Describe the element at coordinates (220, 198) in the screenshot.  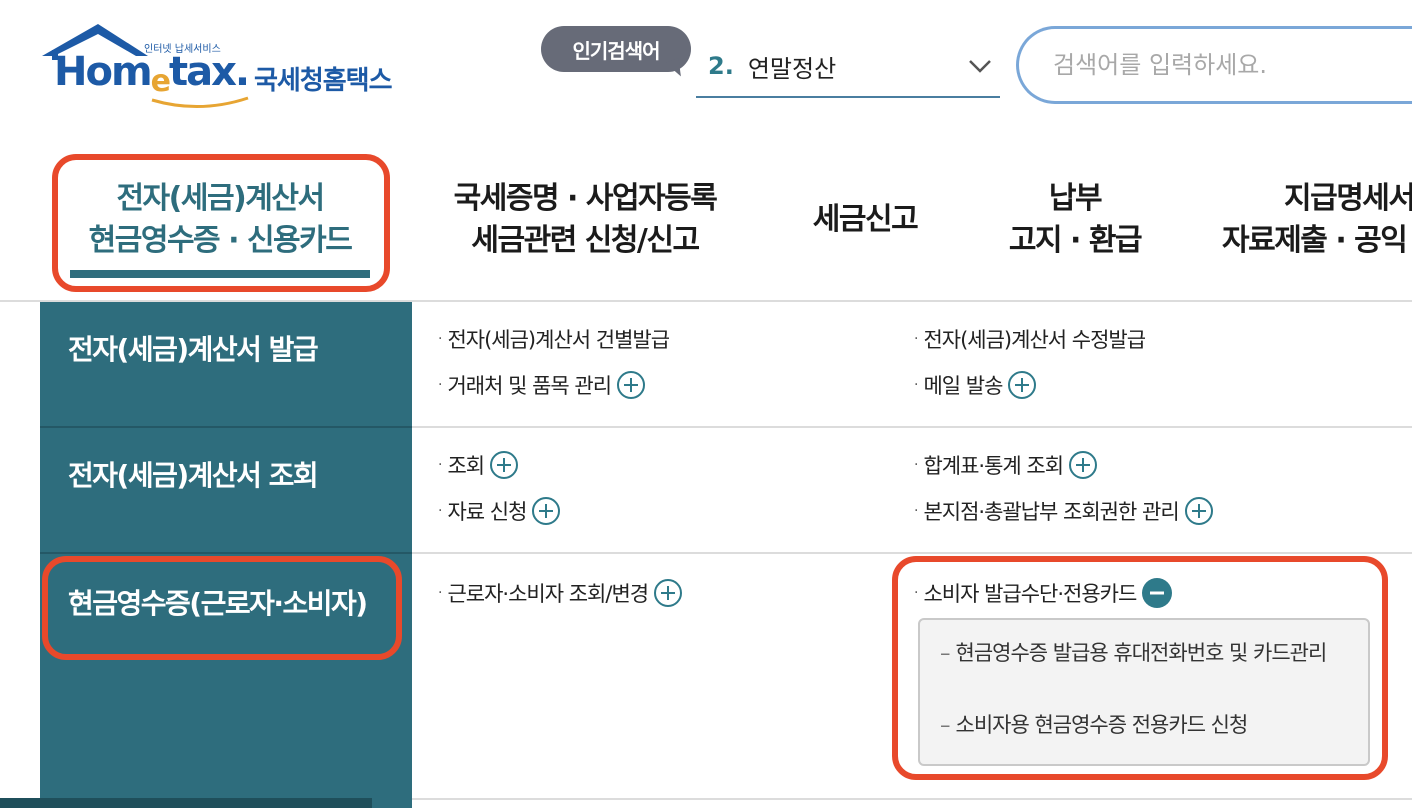
I see `nav-tab-label: 전자(세금)계산서` at that location.